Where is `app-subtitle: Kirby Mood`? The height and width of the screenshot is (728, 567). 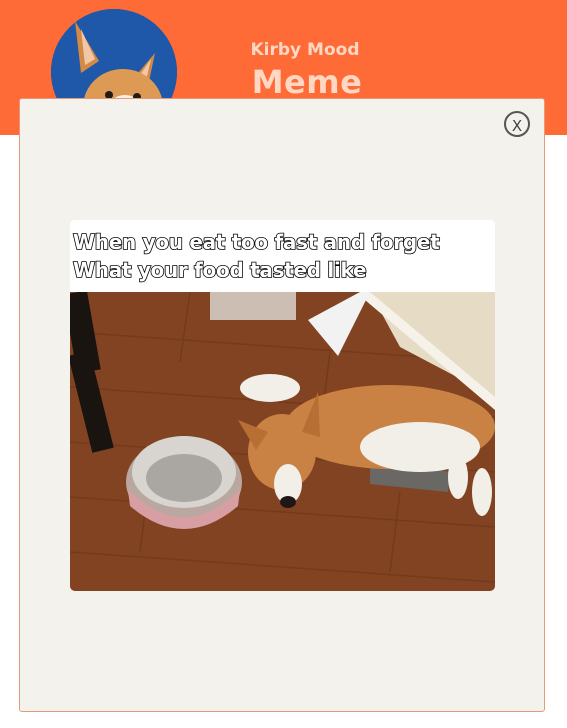 app-subtitle: Kirby Mood is located at coordinates (305, 50).